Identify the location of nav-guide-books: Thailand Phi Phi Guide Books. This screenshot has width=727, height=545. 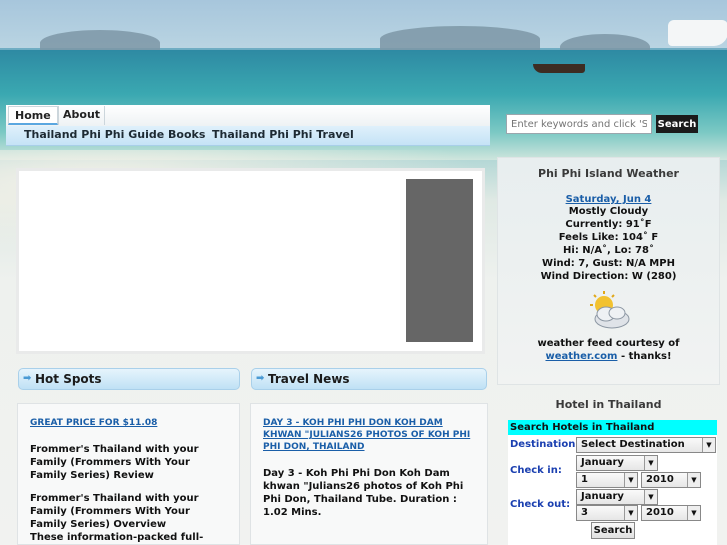
(114, 134).